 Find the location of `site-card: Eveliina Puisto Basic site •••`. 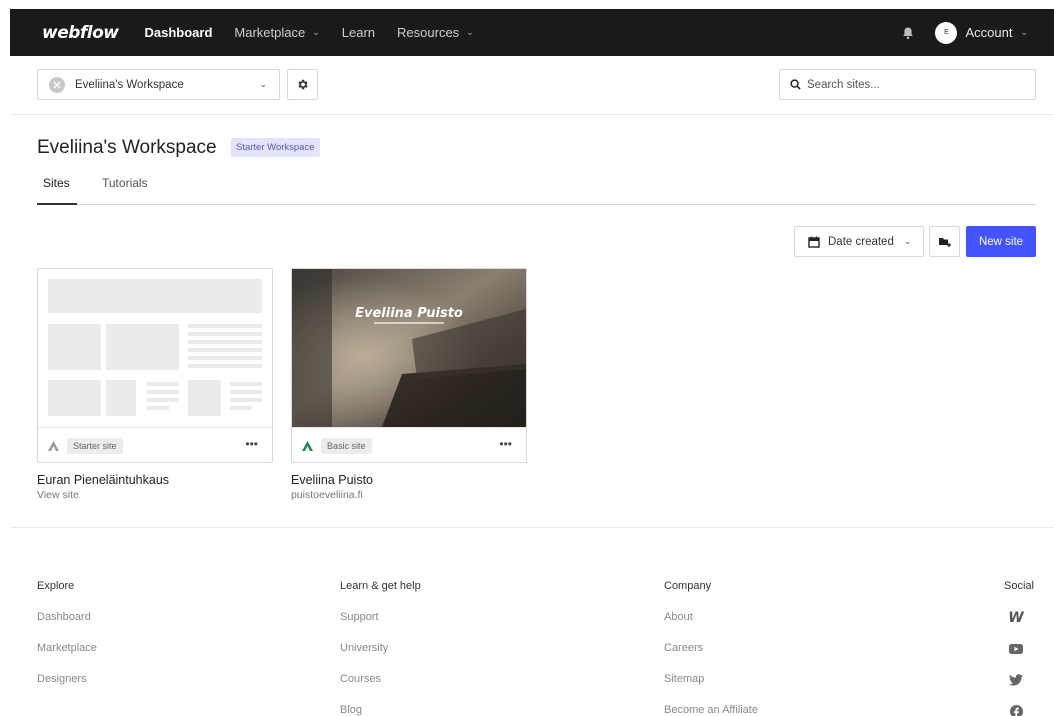

site-card: Eveliina Puisto Basic site ••• is located at coordinates (409, 365).